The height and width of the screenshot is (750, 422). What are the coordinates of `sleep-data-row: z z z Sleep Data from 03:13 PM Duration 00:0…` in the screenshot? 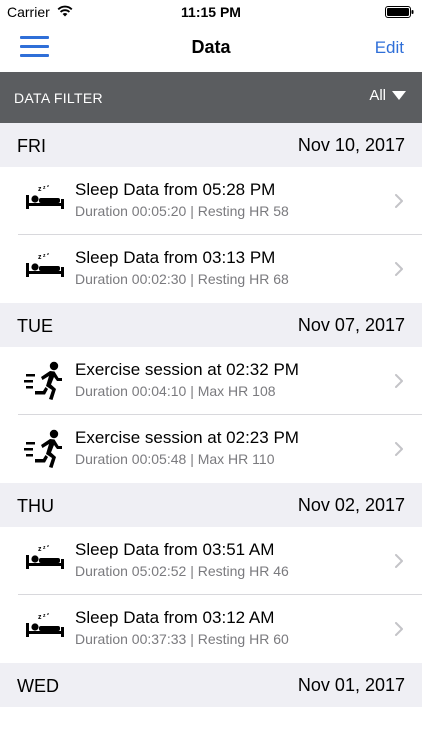 It's located at (211, 269).